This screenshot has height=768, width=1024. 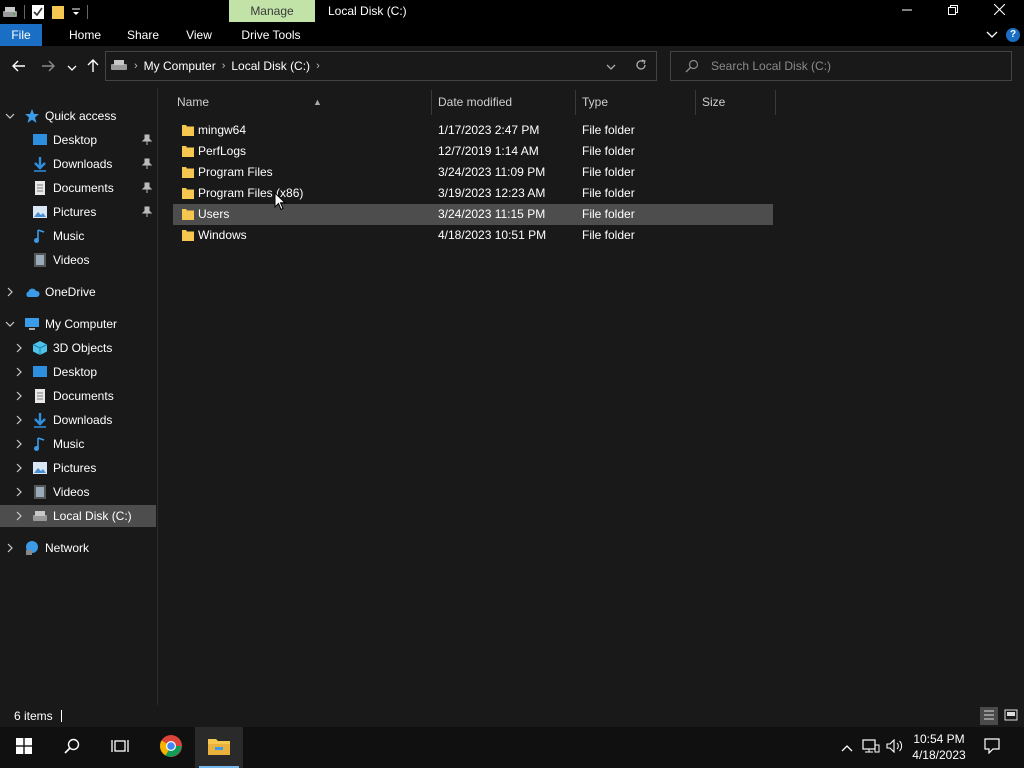 I want to click on chrome-taskbar-button, so click(x=171, y=747).